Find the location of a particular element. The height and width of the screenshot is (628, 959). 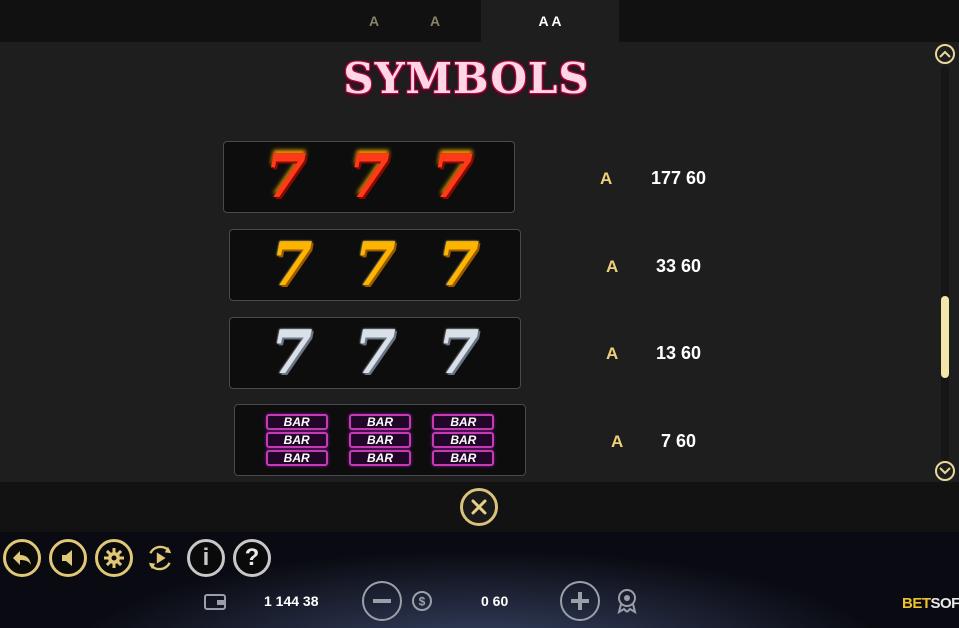

bet-value: 0 60 is located at coordinates (495, 601).